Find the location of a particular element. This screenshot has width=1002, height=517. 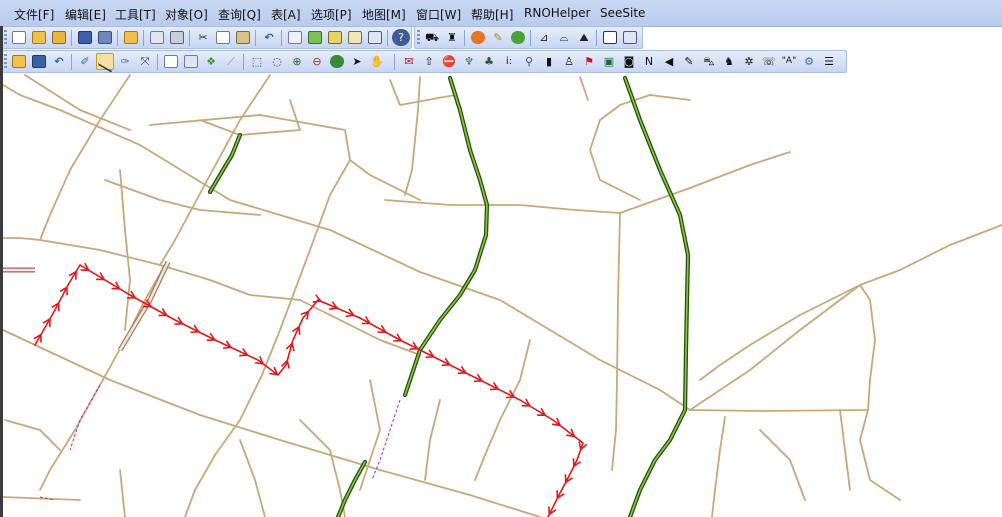

window-left-border is located at coordinates (1, 271).